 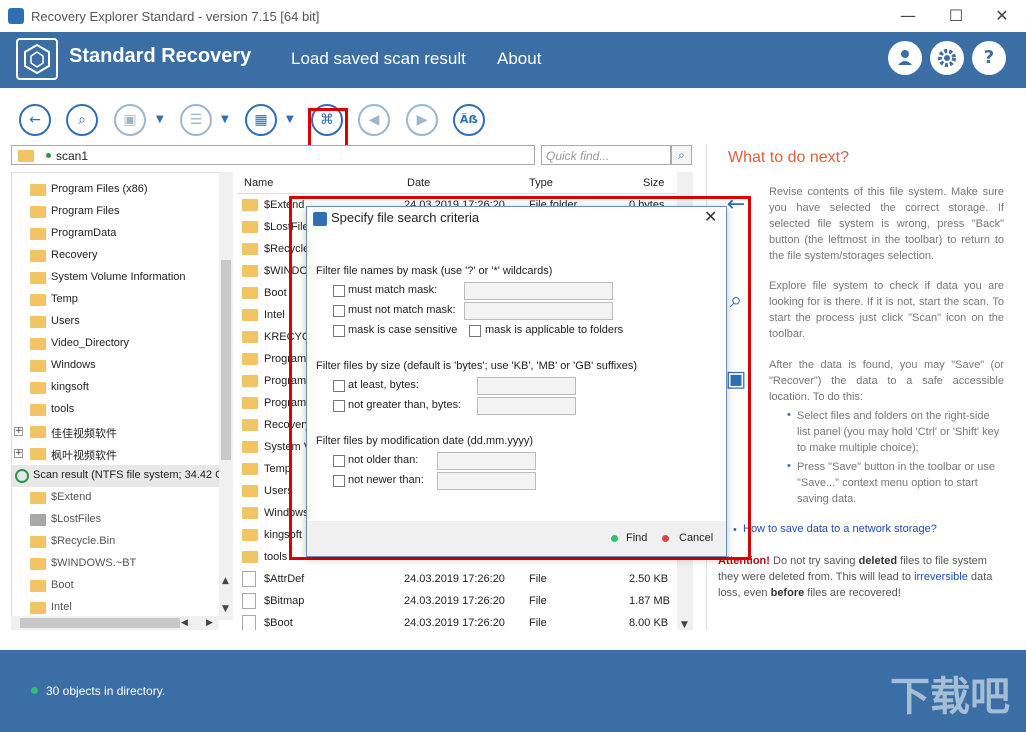 I want to click on tree-item: Video_Directory, so click(x=117, y=344).